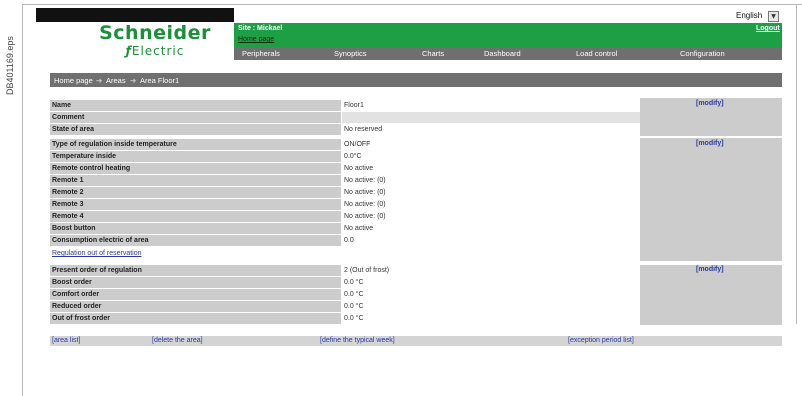 This screenshot has height=396, width=802. What do you see at coordinates (195, 117) in the screenshot?
I see `row-label: Comment` at bounding box center [195, 117].